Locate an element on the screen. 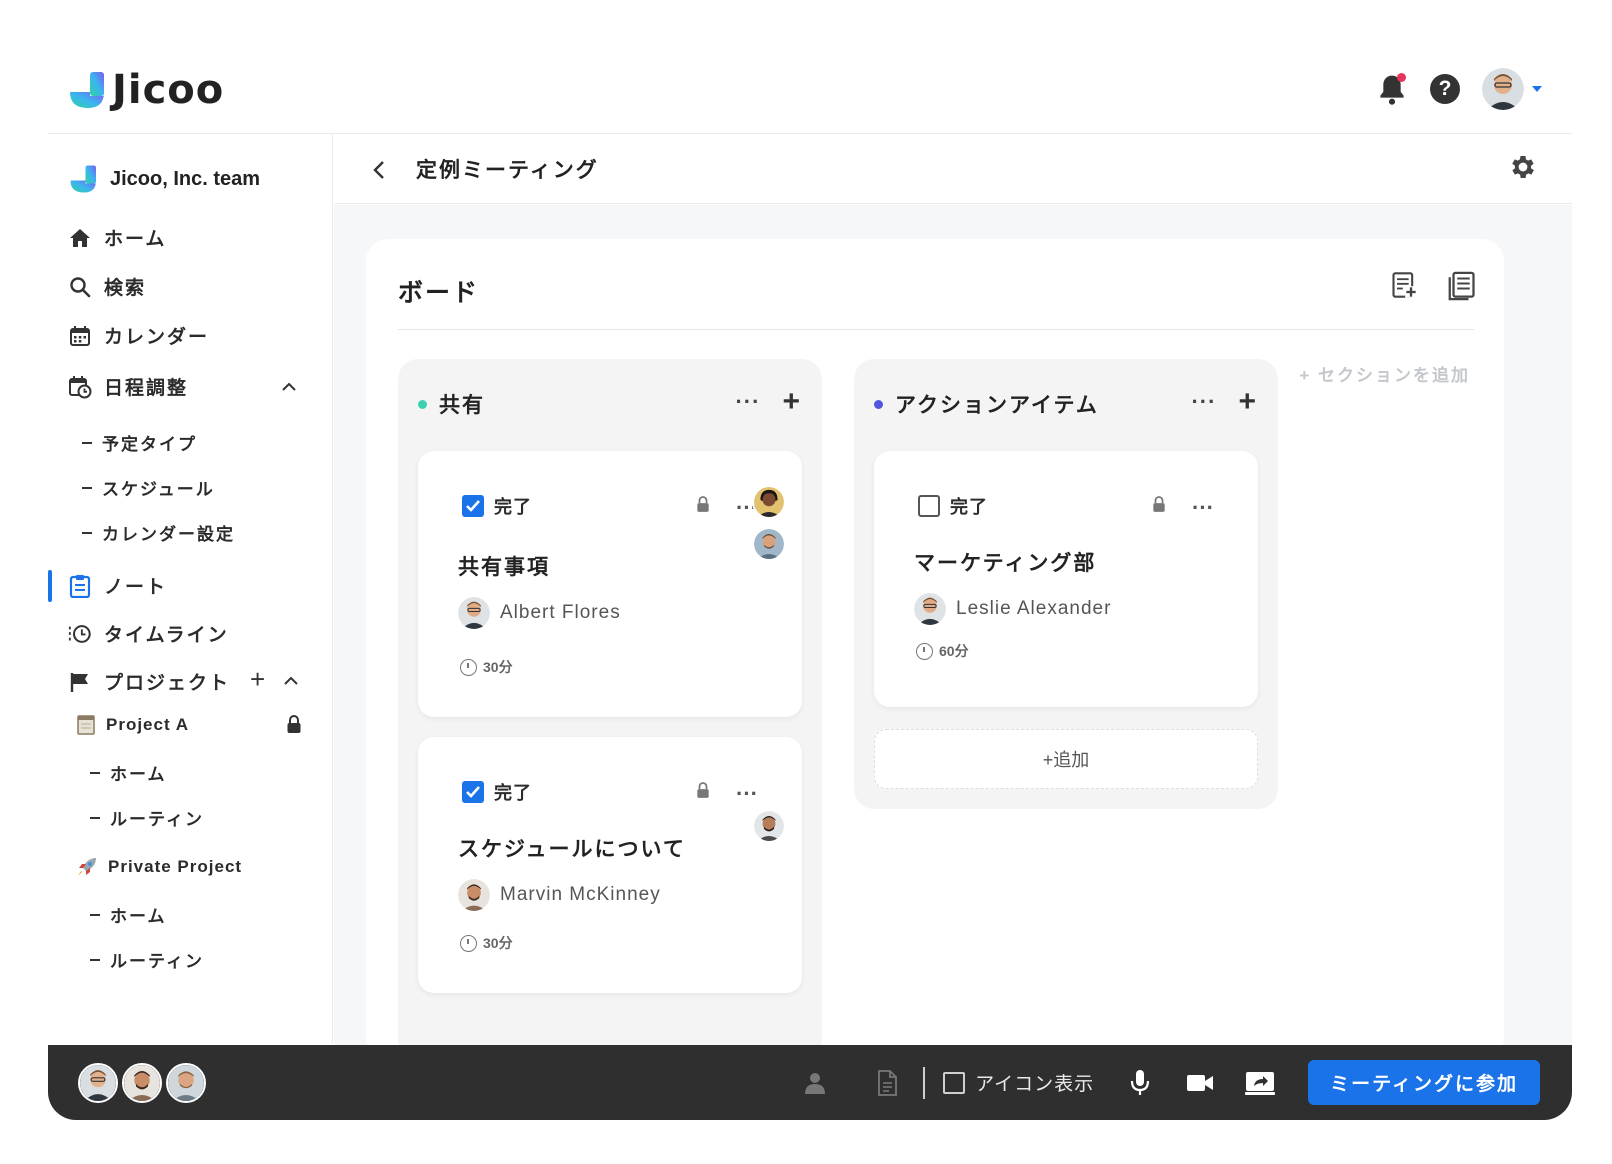 This screenshot has width=1612, height=1164. notebook-icon is located at coordinates (86, 725).